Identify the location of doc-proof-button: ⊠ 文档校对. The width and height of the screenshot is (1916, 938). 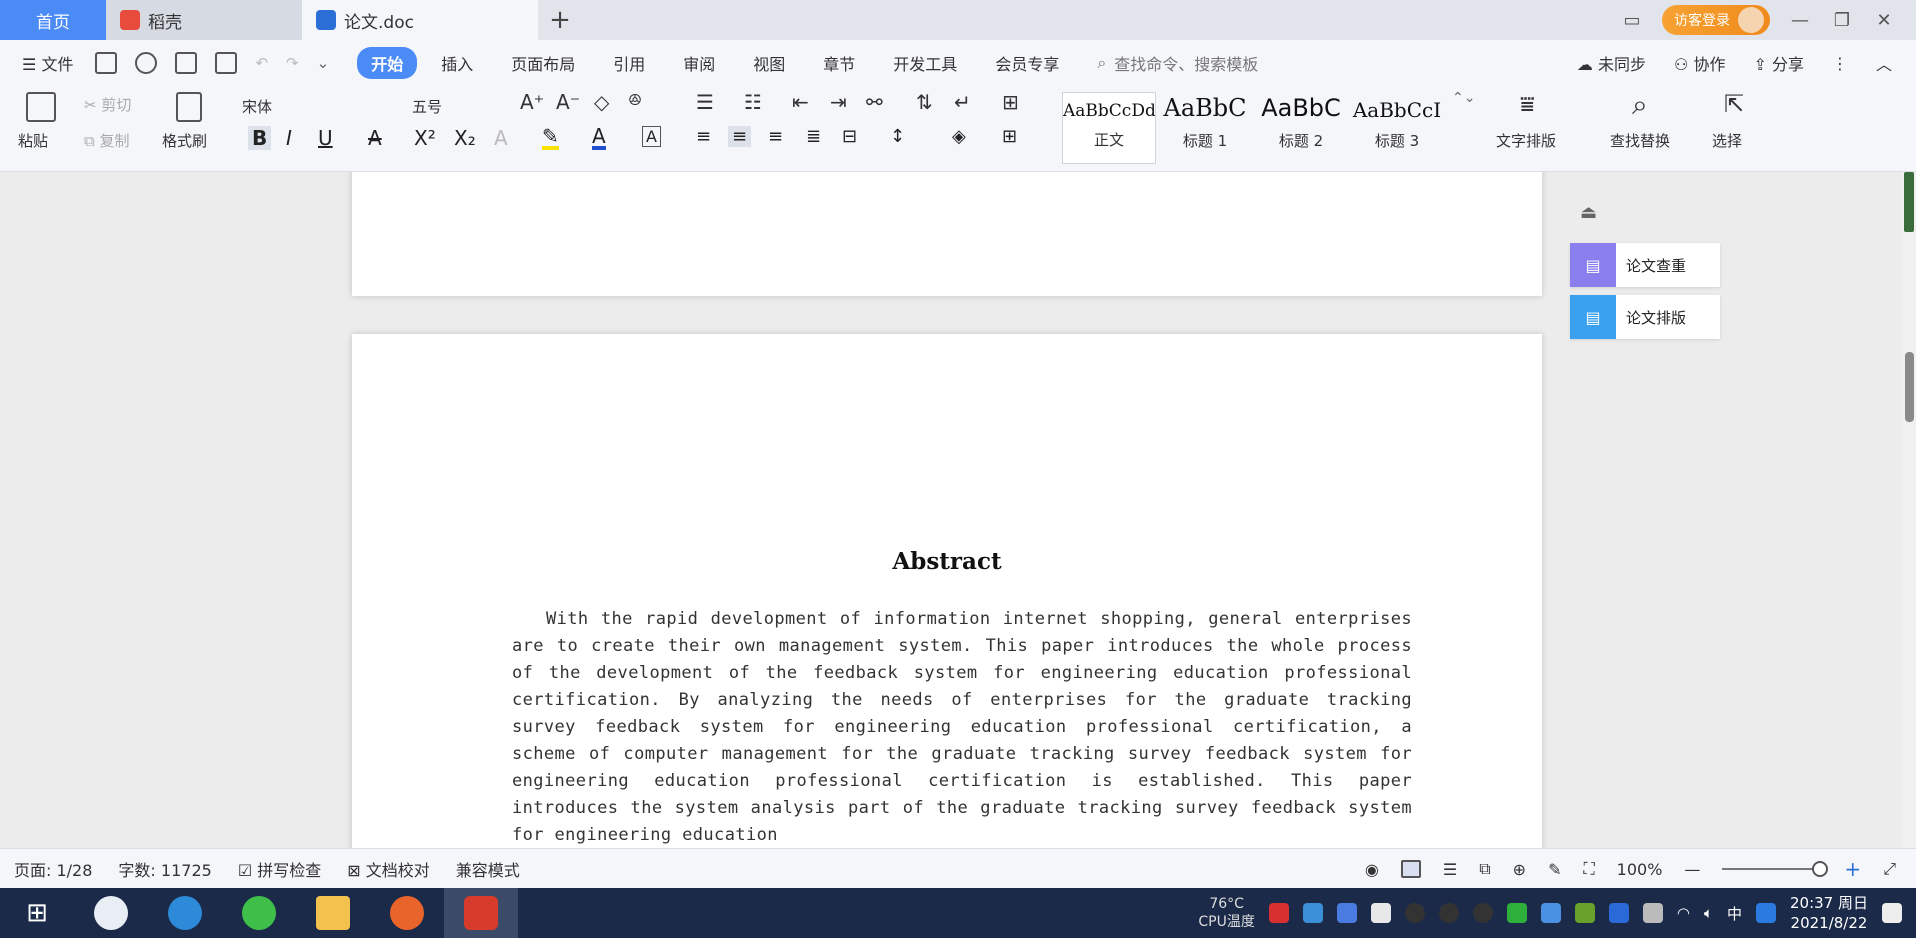
(388, 869).